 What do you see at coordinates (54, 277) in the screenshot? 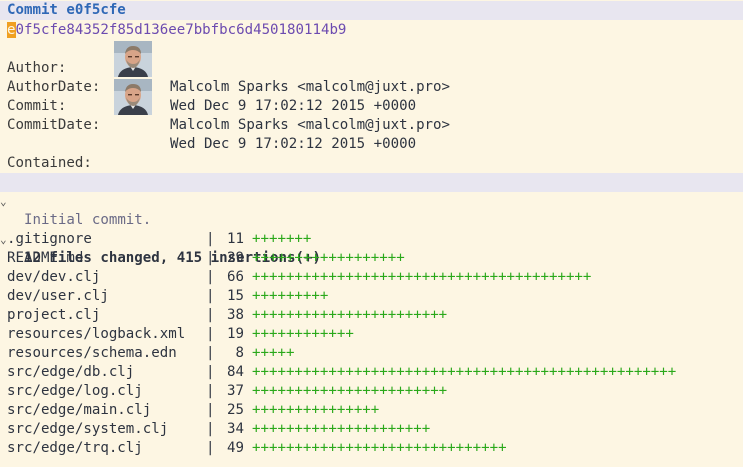
I see `file-name: dev/dev.clj` at bounding box center [54, 277].